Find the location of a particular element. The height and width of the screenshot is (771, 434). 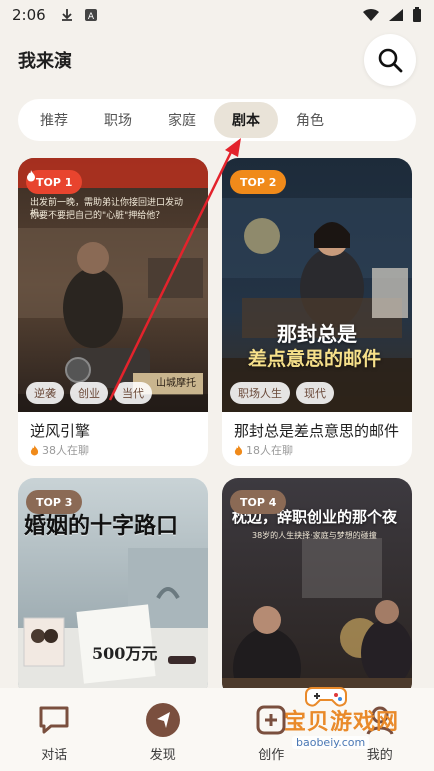

tag: 现代 is located at coordinates (315, 393).